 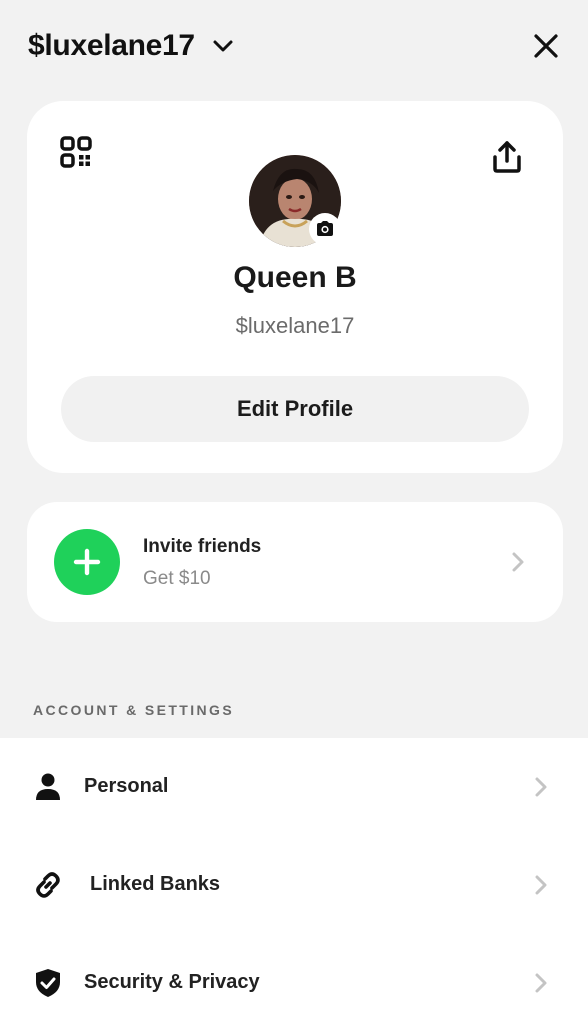 I want to click on close-button, so click(x=546, y=46).